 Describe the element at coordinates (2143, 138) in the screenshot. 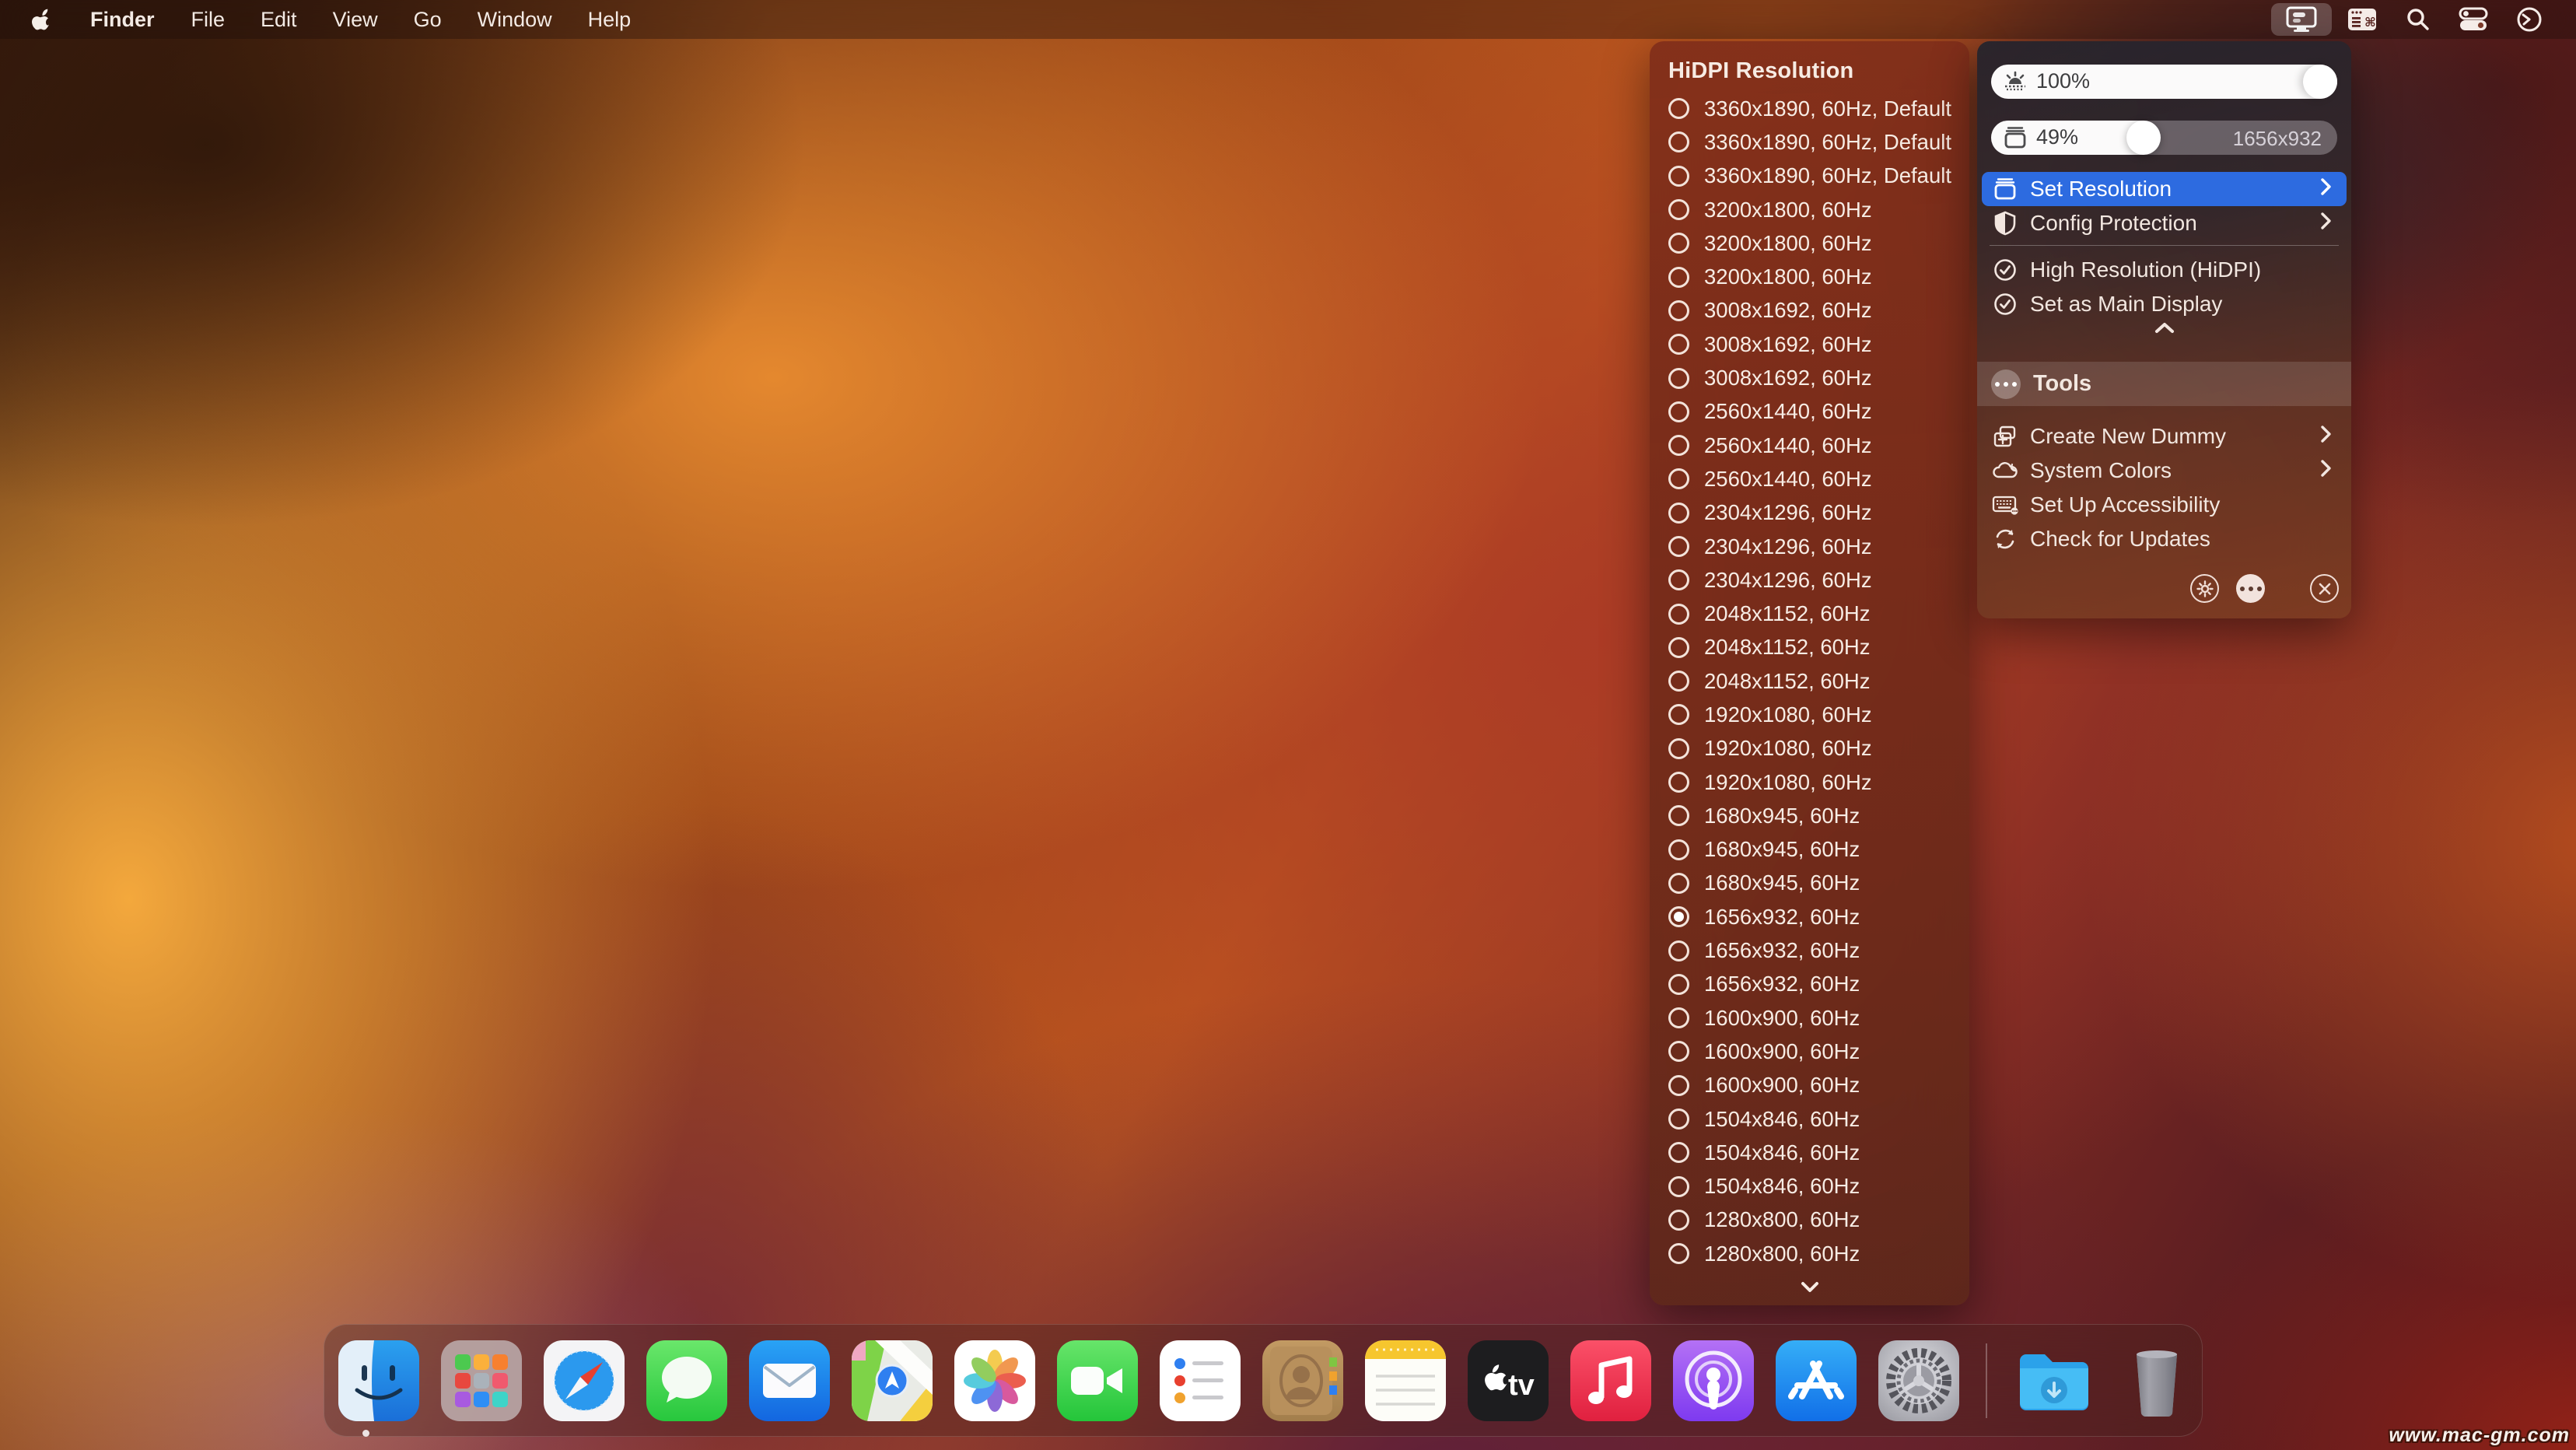

I see `resolution-knob` at that location.